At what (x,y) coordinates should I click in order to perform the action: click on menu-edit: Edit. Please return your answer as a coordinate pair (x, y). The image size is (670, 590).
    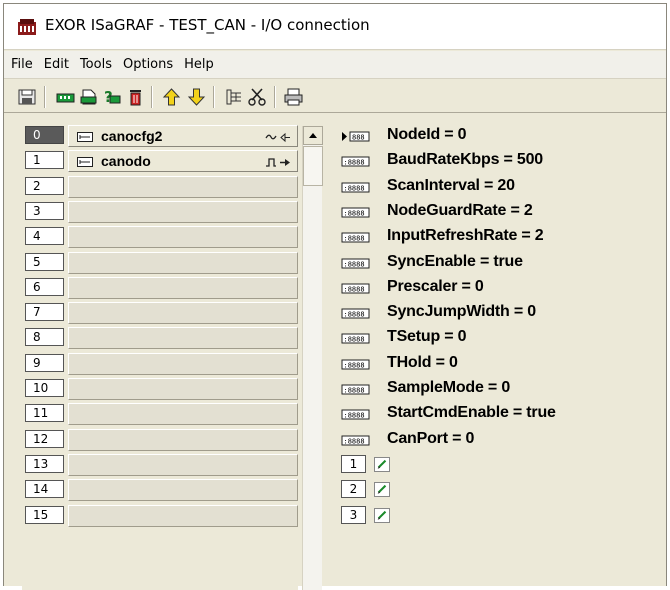
    Looking at the image, I should click on (56, 64).